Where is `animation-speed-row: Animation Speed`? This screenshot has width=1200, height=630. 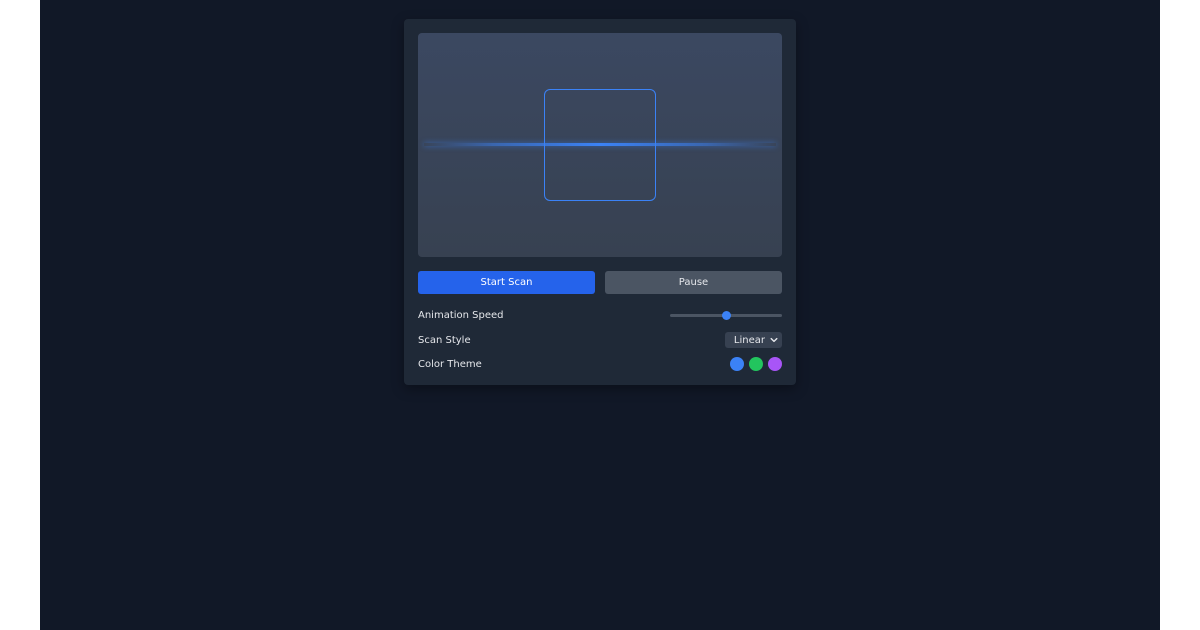 animation-speed-row: Animation Speed is located at coordinates (600, 315).